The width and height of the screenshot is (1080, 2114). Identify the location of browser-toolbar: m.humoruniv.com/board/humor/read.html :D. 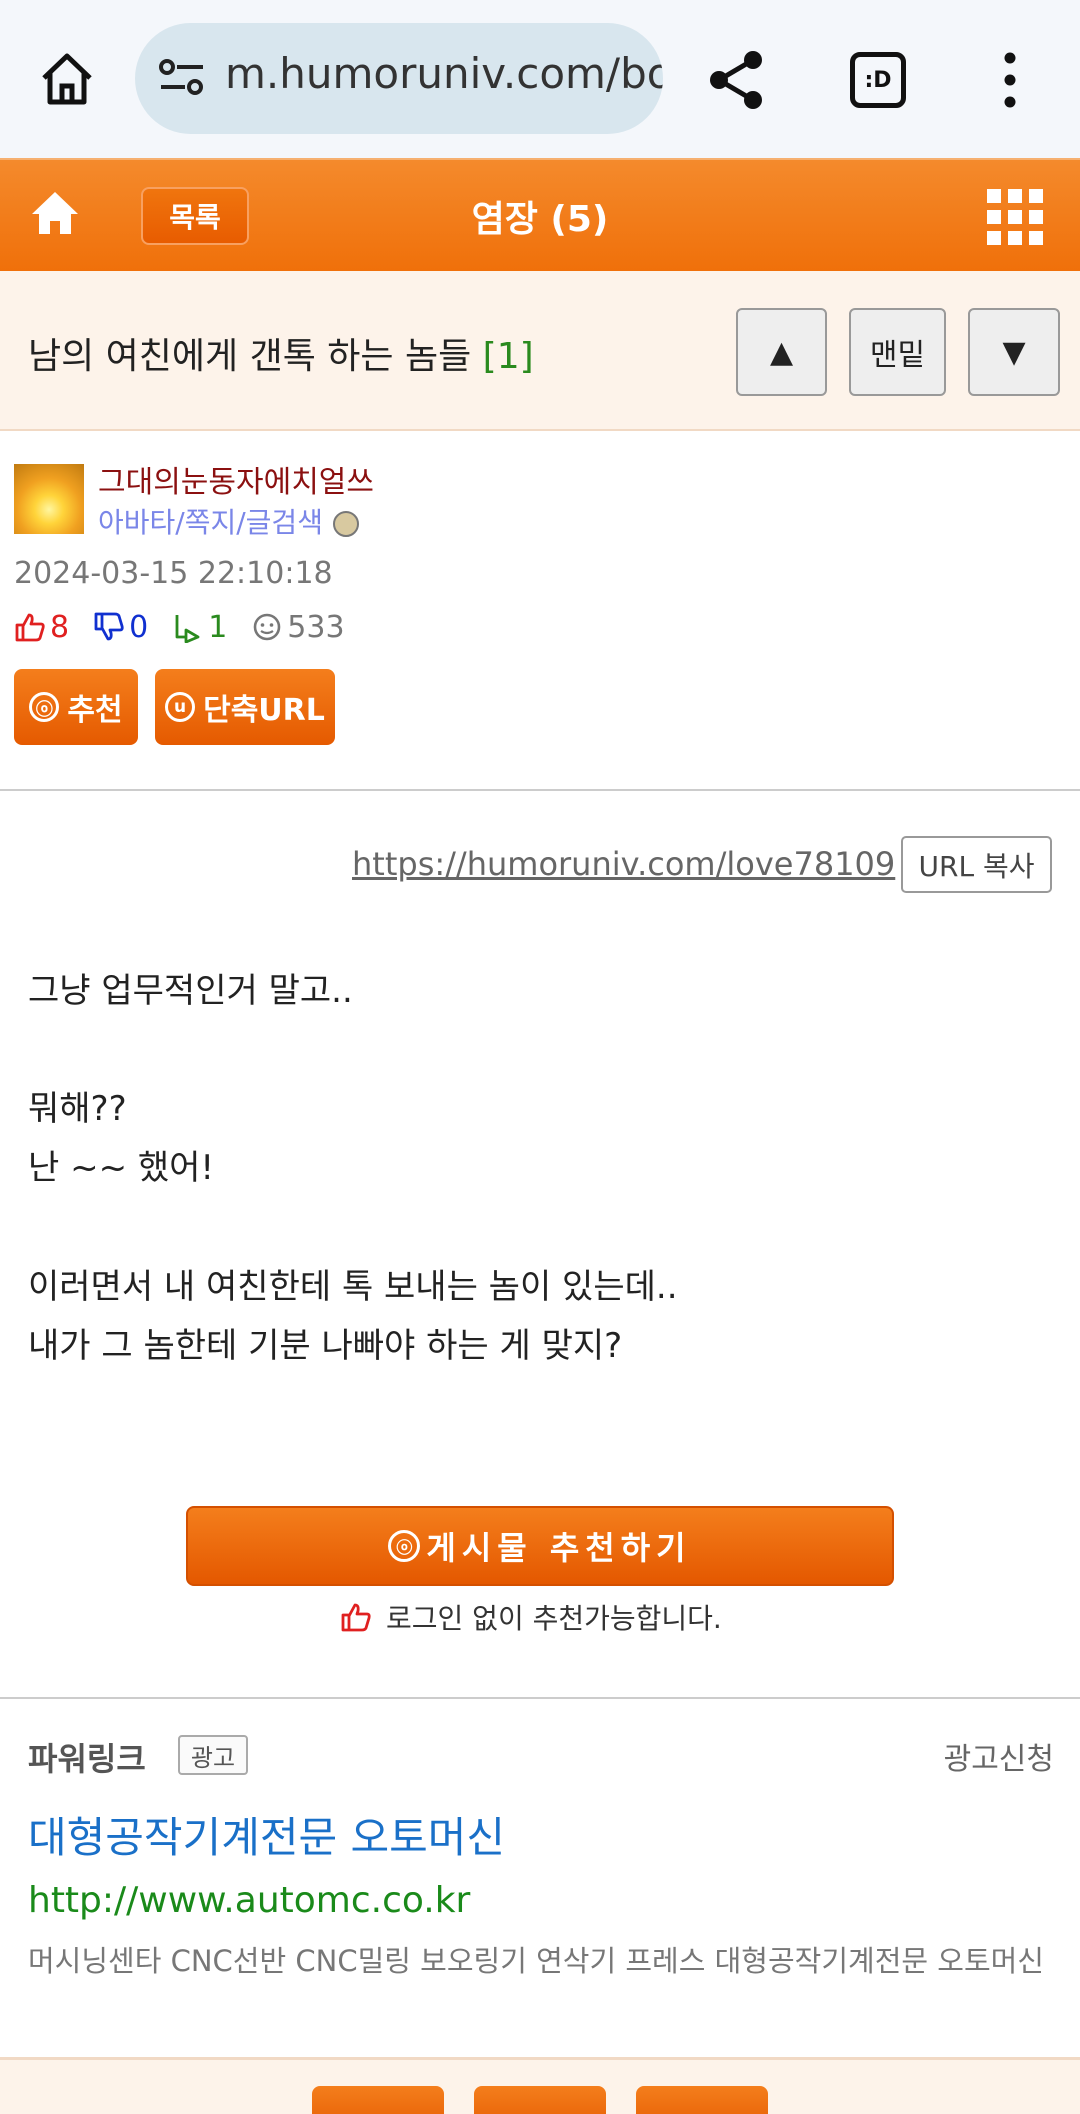
(540, 79).